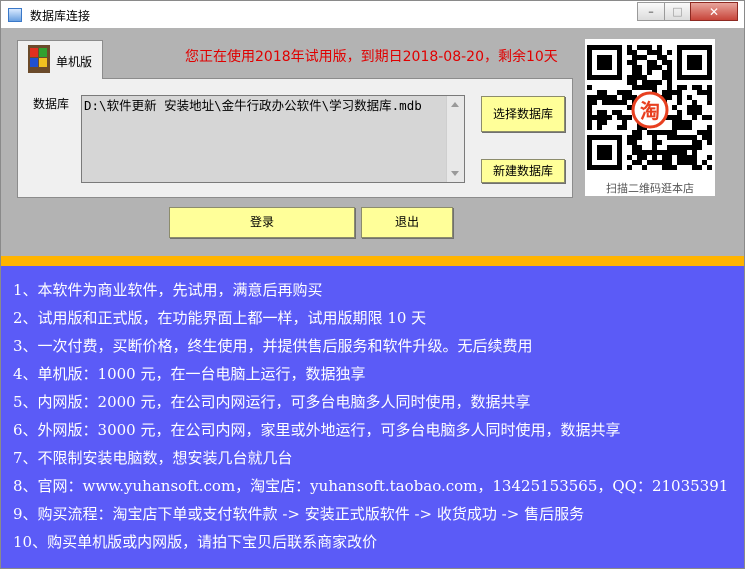  I want to click on qr-caption: 扫描二维码逛本店, so click(650, 188).